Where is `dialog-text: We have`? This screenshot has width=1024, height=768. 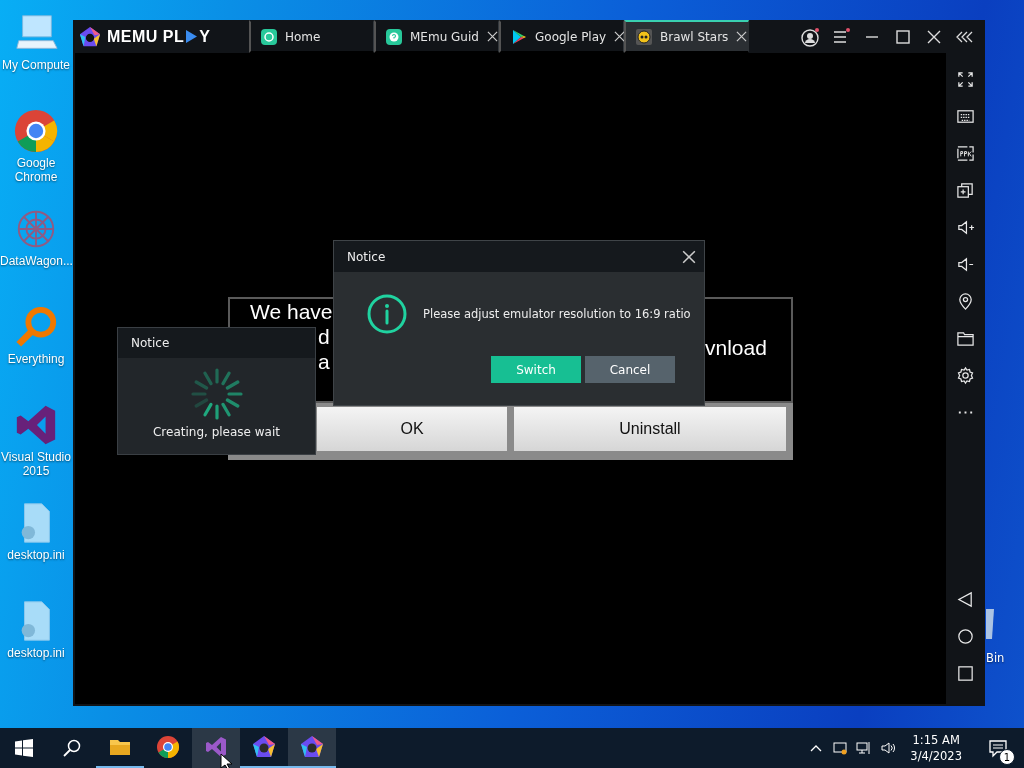 dialog-text: We have is located at coordinates (291, 311).